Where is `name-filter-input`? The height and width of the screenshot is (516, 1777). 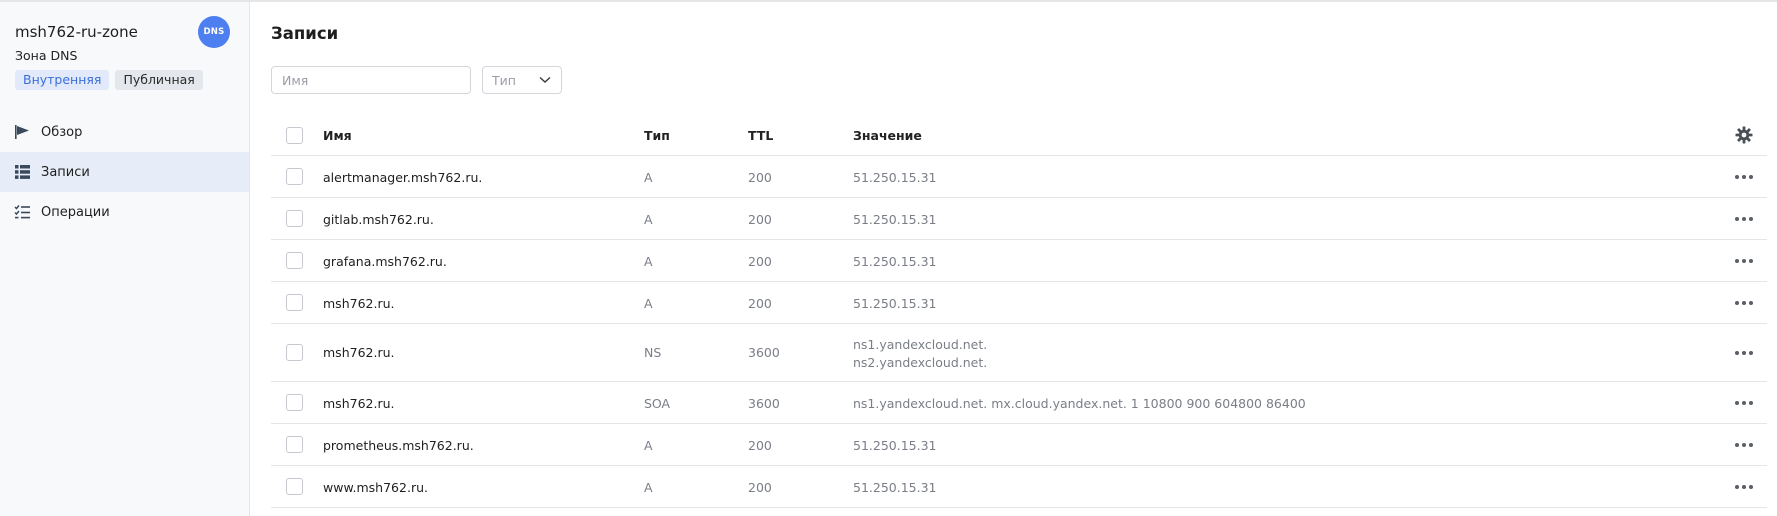 name-filter-input is located at coordinates (371, 80).